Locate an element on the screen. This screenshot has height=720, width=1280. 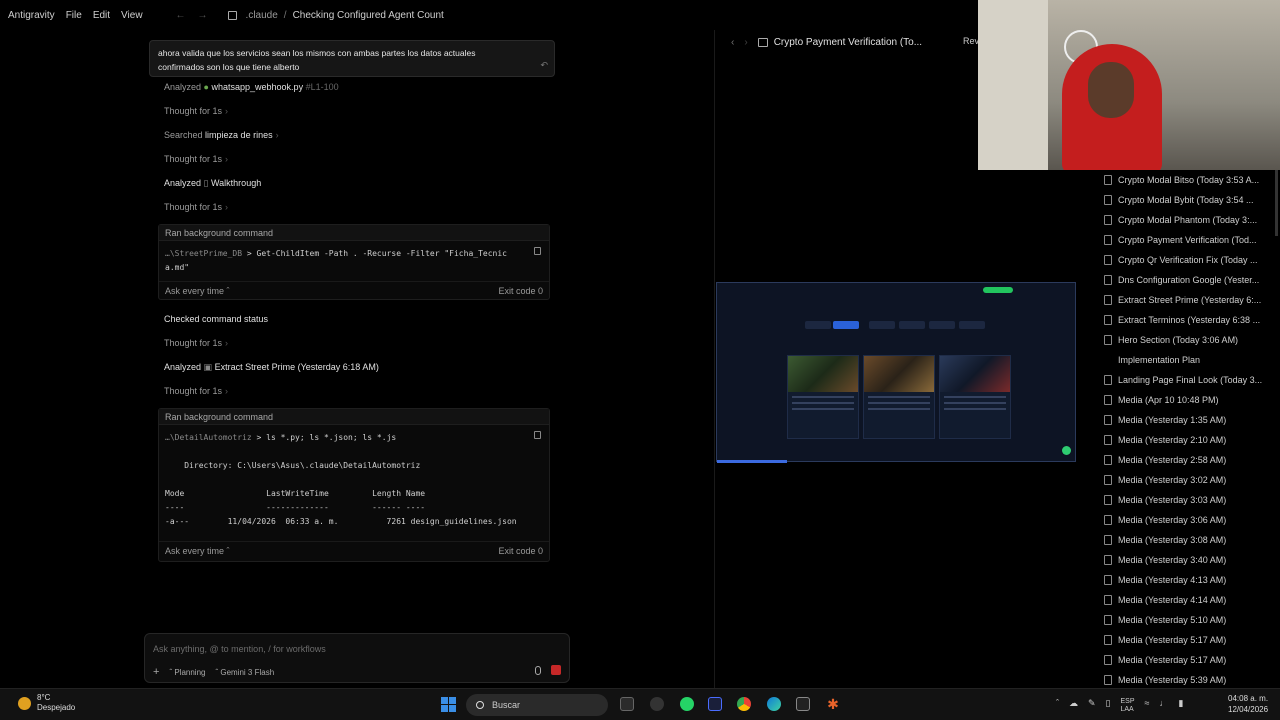
step-text: Thought for 1s is located at coordinates (193, 111).